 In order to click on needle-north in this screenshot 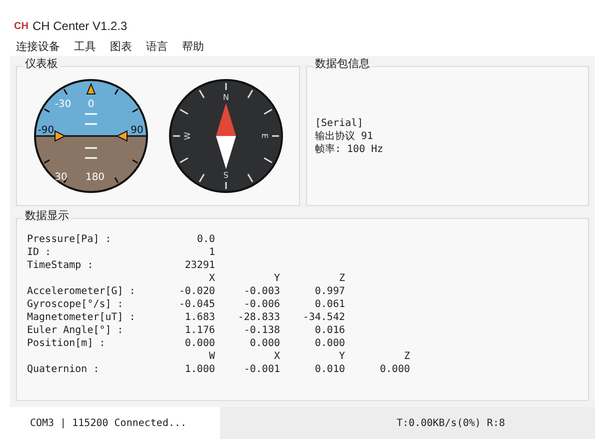, I will do `click(226, 119)`.